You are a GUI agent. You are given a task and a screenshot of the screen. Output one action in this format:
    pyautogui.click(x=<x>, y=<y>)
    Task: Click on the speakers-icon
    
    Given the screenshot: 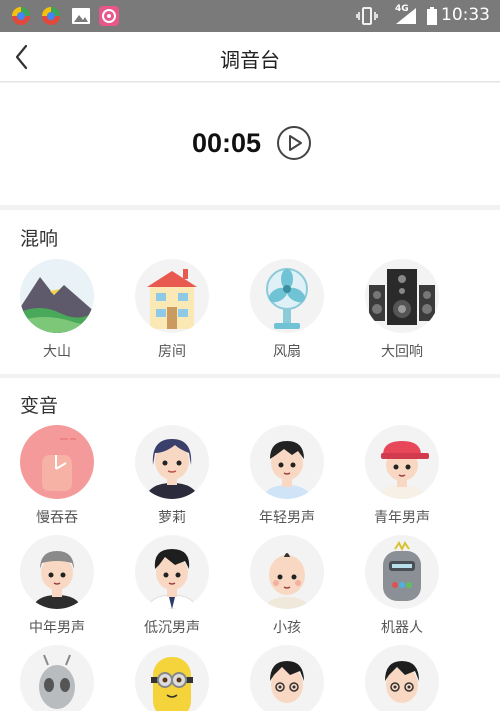 What is the action you would take?
    pyautogui.click(x=402, y=296)
    